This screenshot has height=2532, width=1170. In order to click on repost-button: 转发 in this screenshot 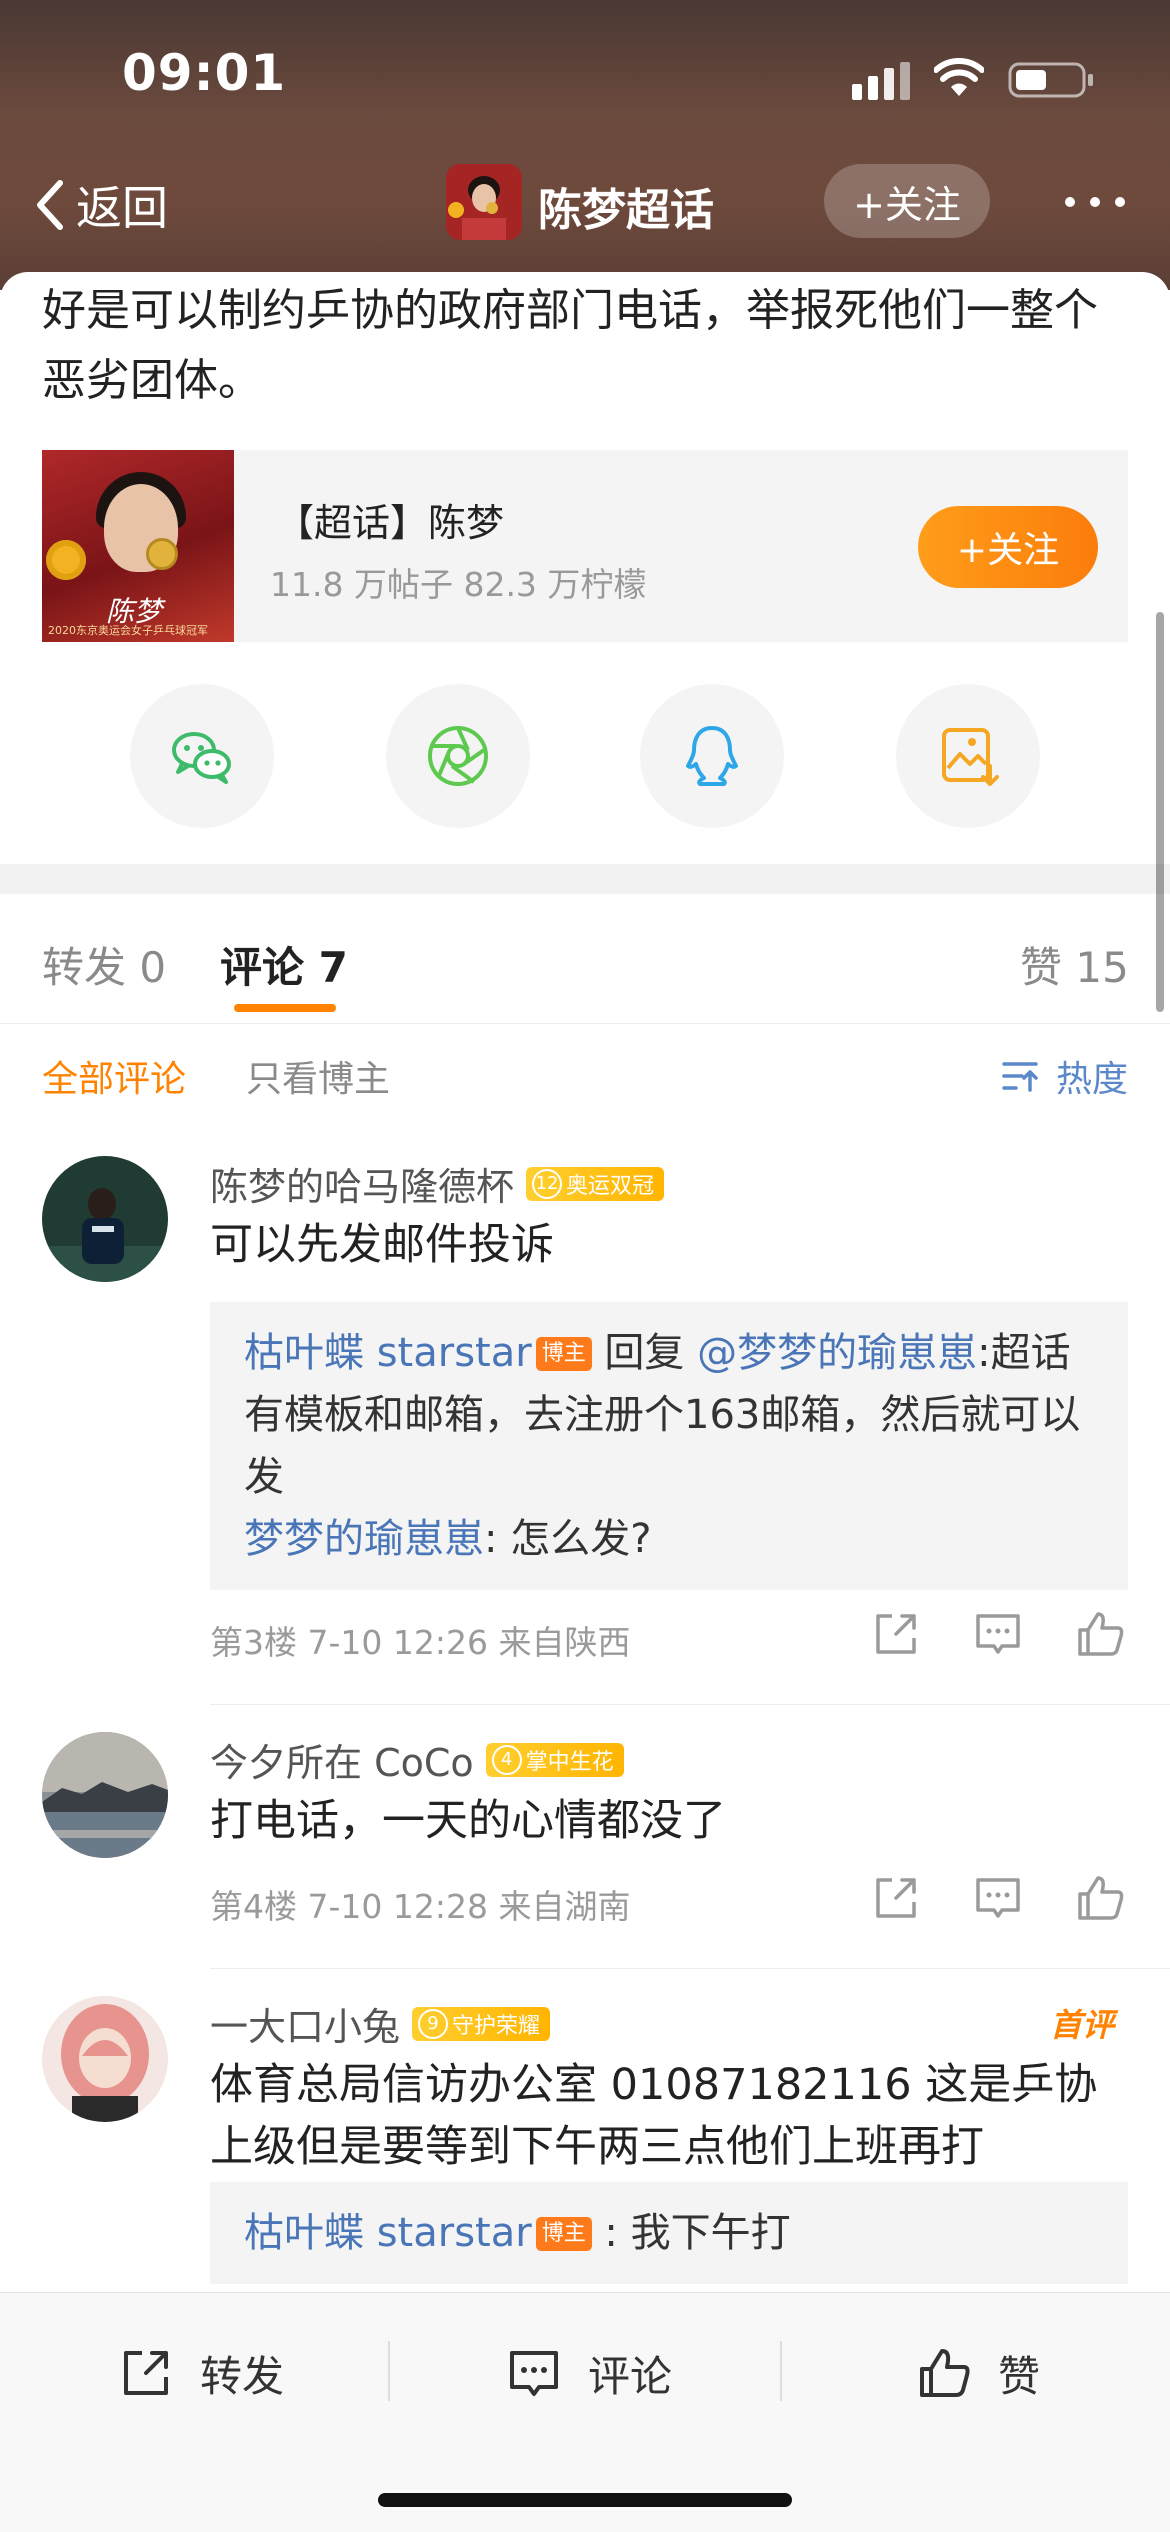, I will do `click(201, 2373)`.